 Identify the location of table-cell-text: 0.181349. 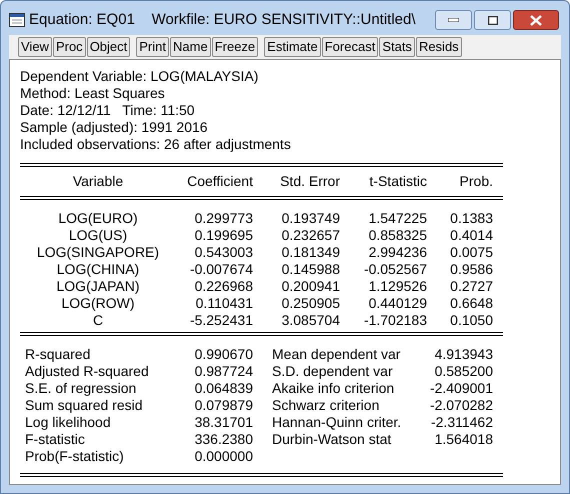
(310, 252).